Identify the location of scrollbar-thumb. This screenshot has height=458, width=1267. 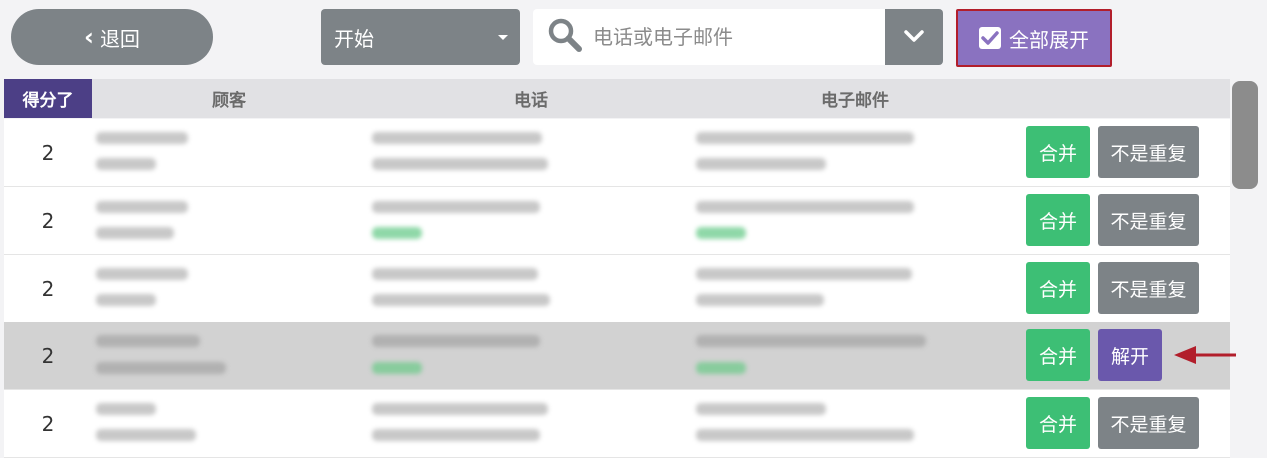
(1245, 135).